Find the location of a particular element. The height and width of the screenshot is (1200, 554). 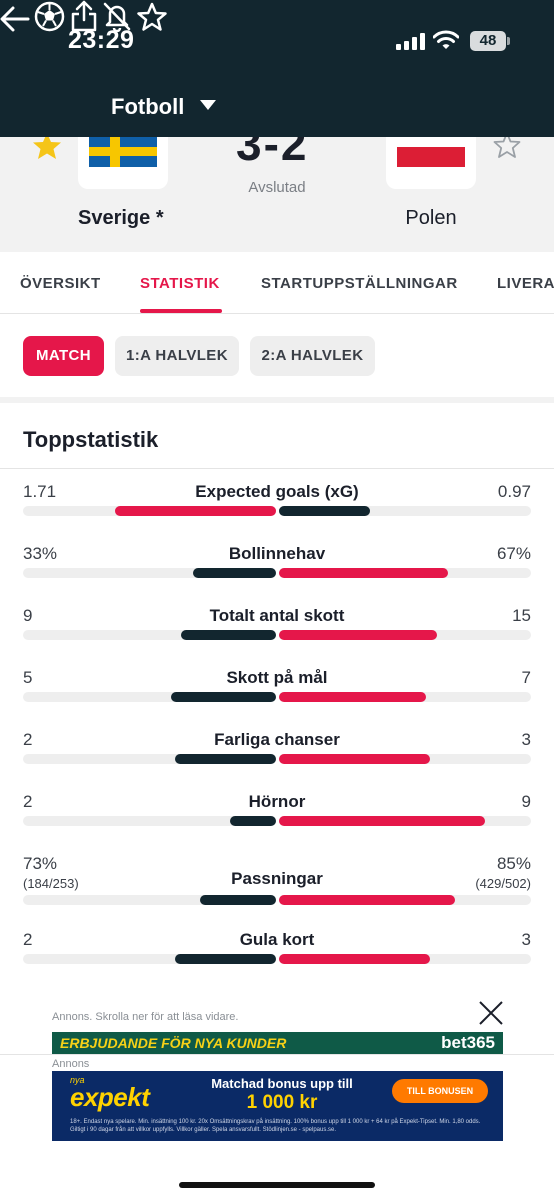

close-icon is located at coordinates (491, 1013).